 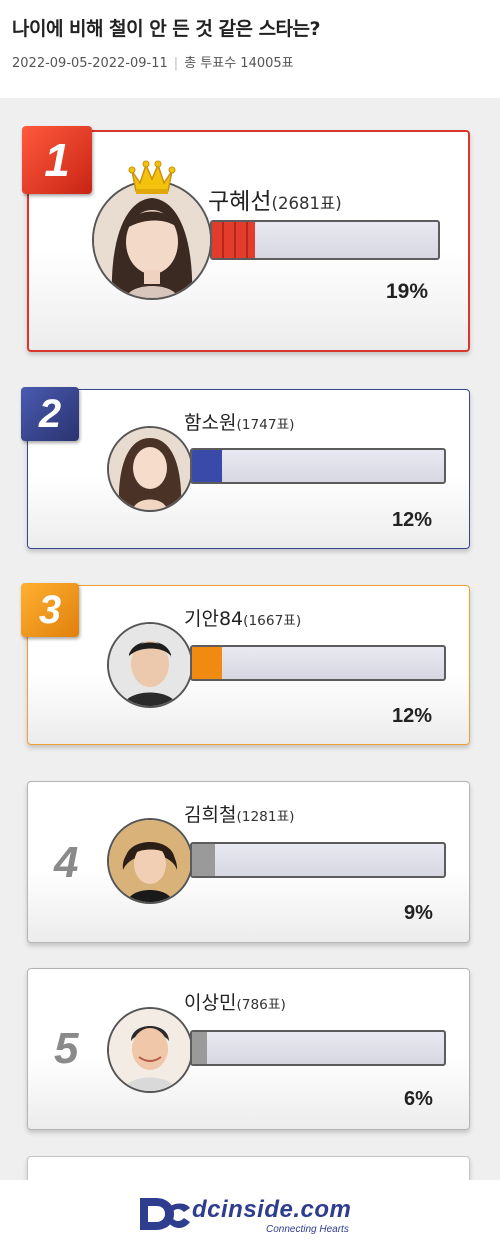 What do you see at coordinates (152, 177) in the screenshot?
I see `crown-icon` at bounding box center [152, 177].